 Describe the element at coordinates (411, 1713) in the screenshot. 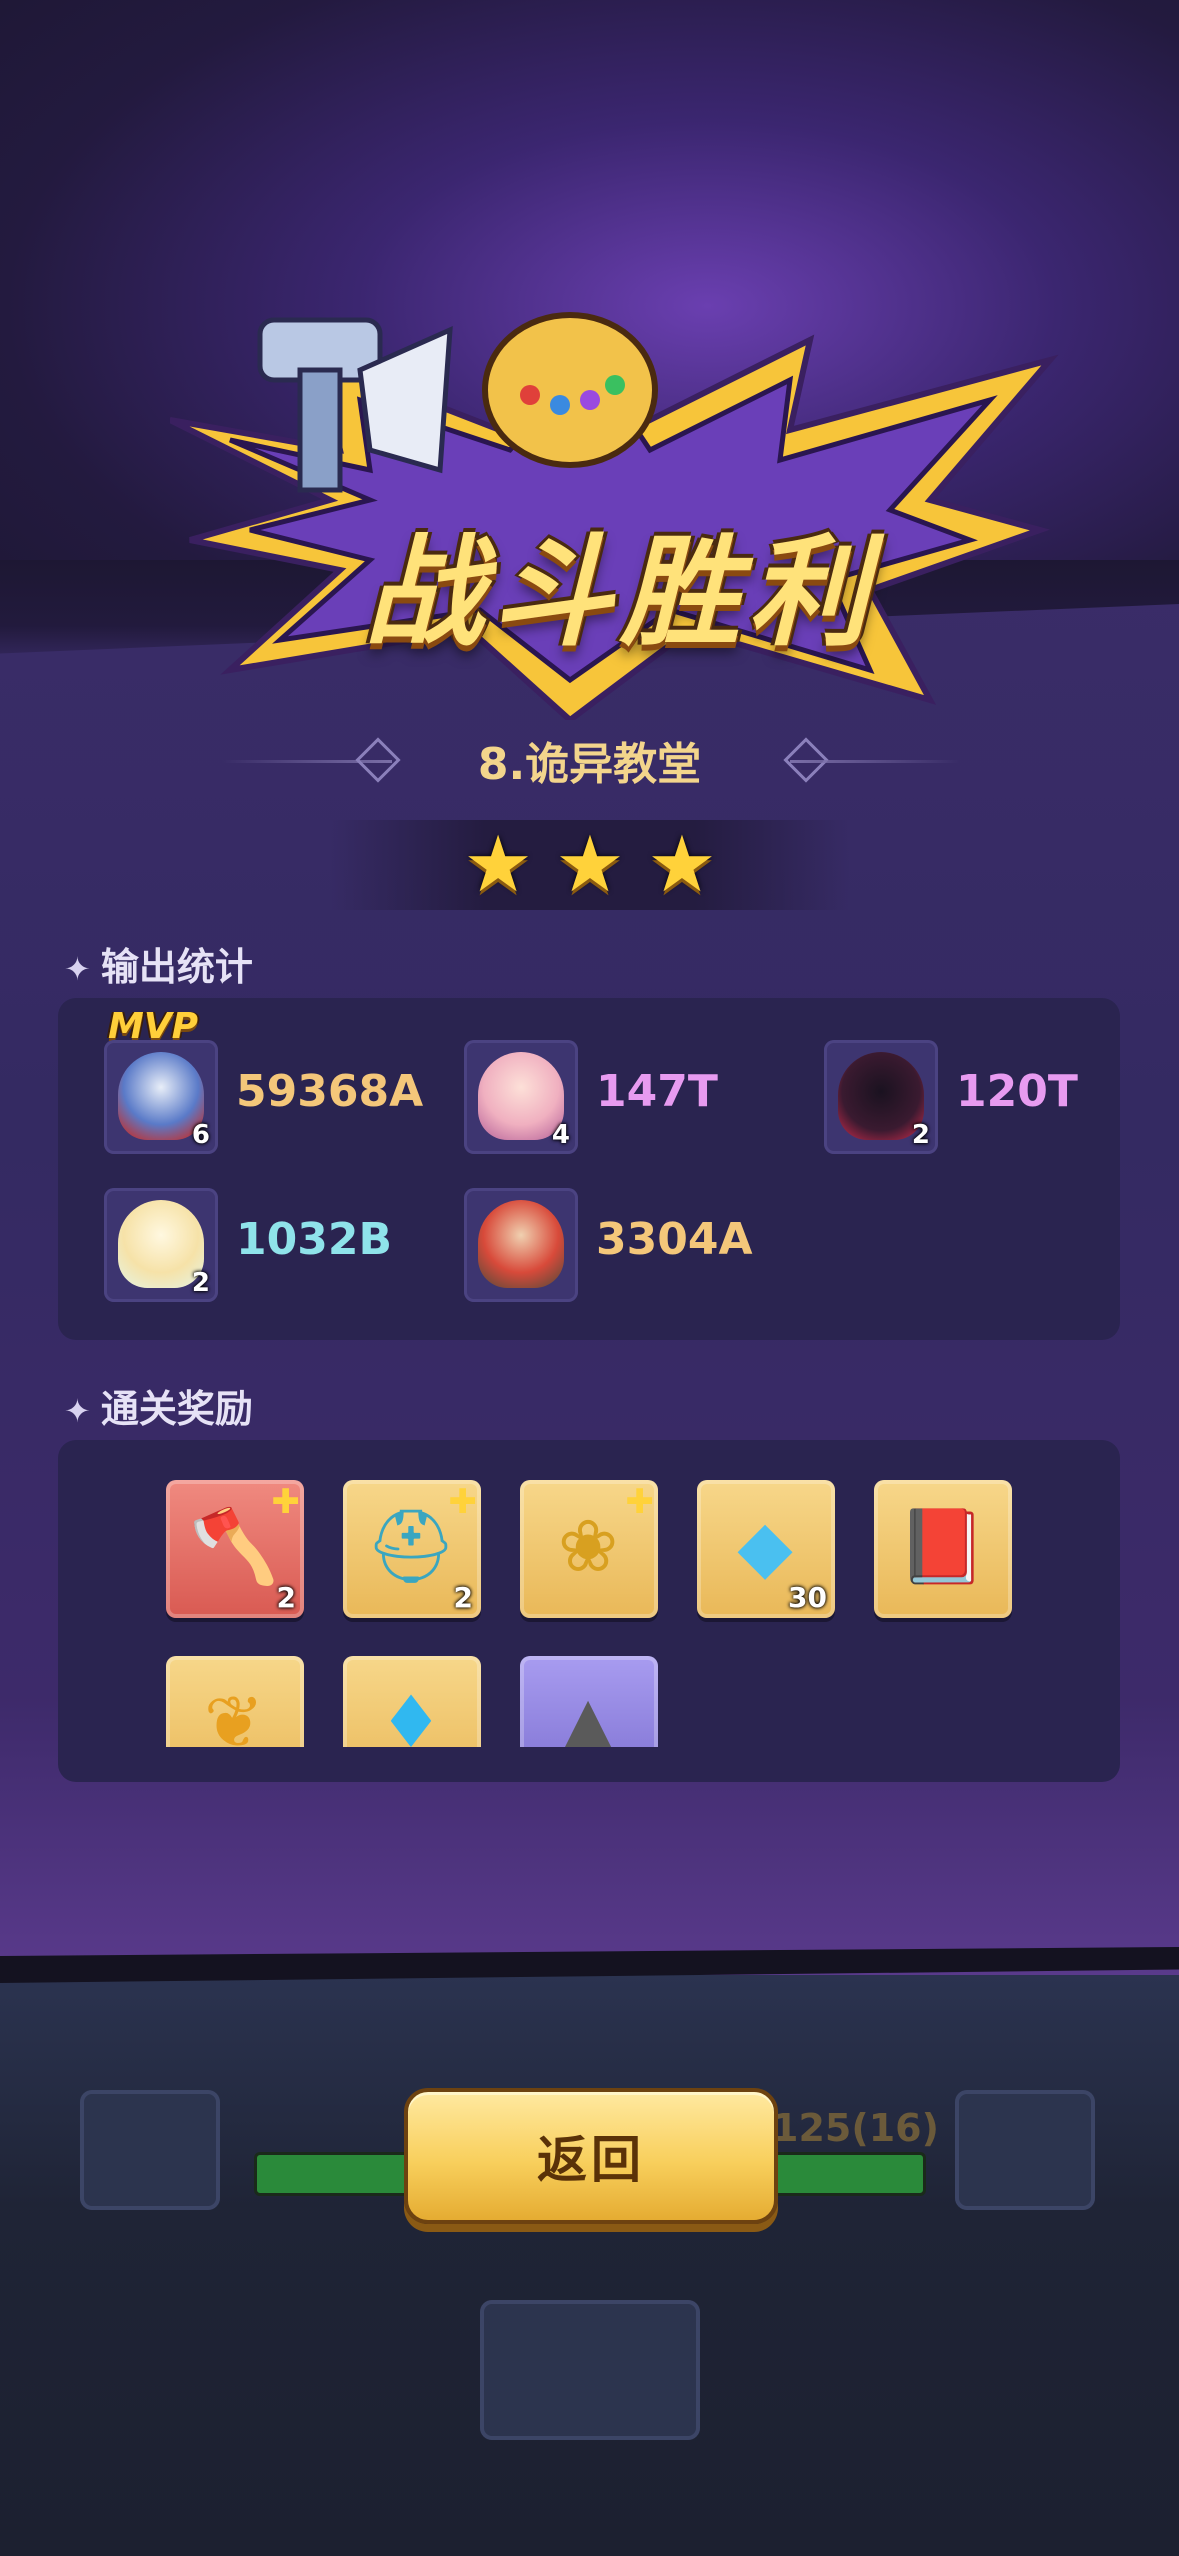

I see `diamond-icon: ♦` at that location.